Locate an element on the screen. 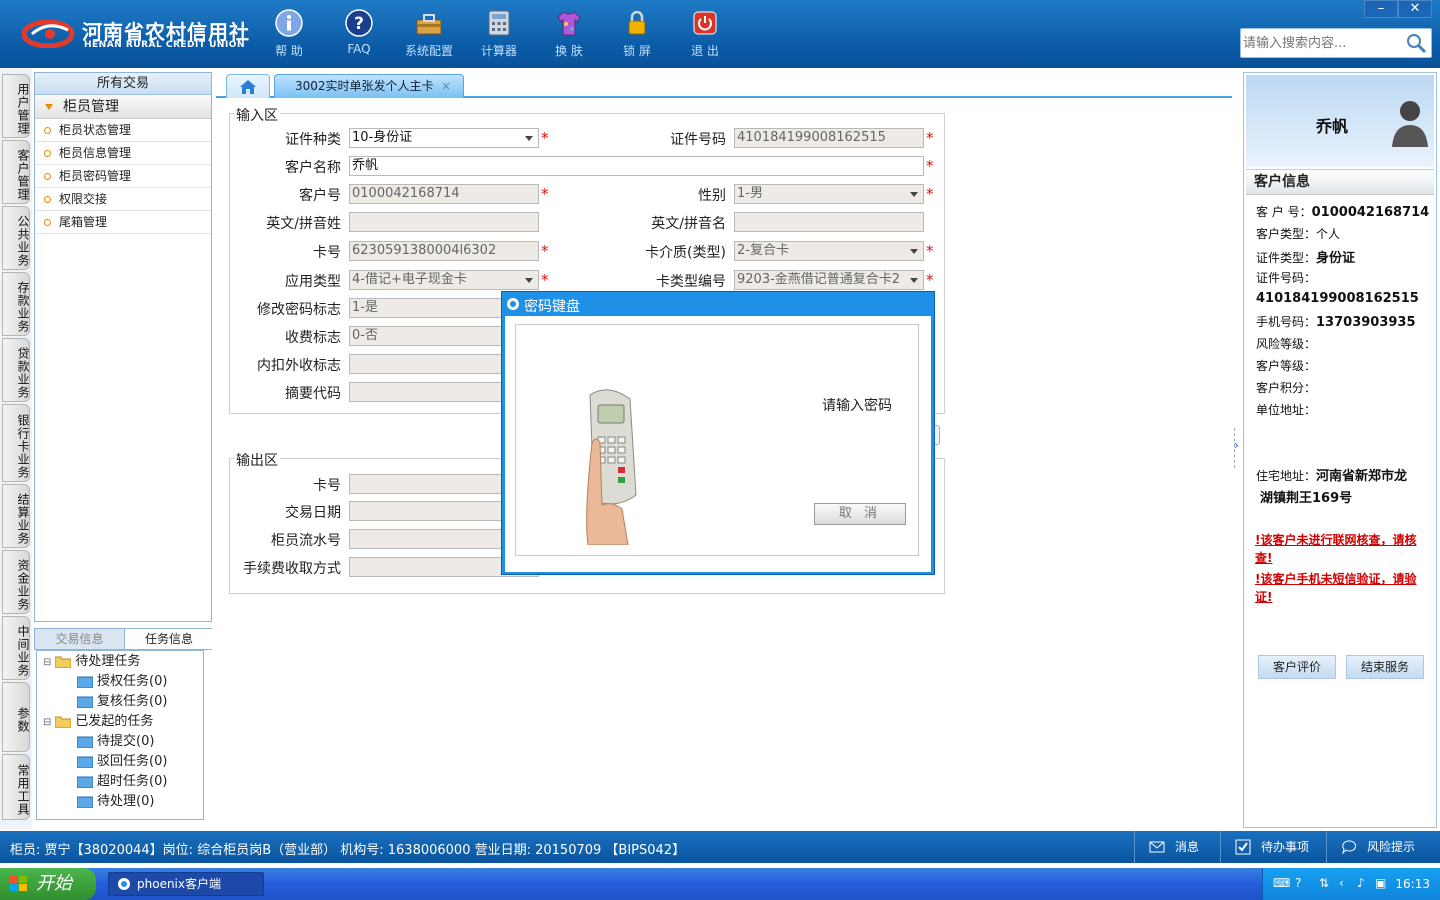 This screenshot has height=900, width=1440. exit-button: 退 出 is located at coordinates (705, 35).